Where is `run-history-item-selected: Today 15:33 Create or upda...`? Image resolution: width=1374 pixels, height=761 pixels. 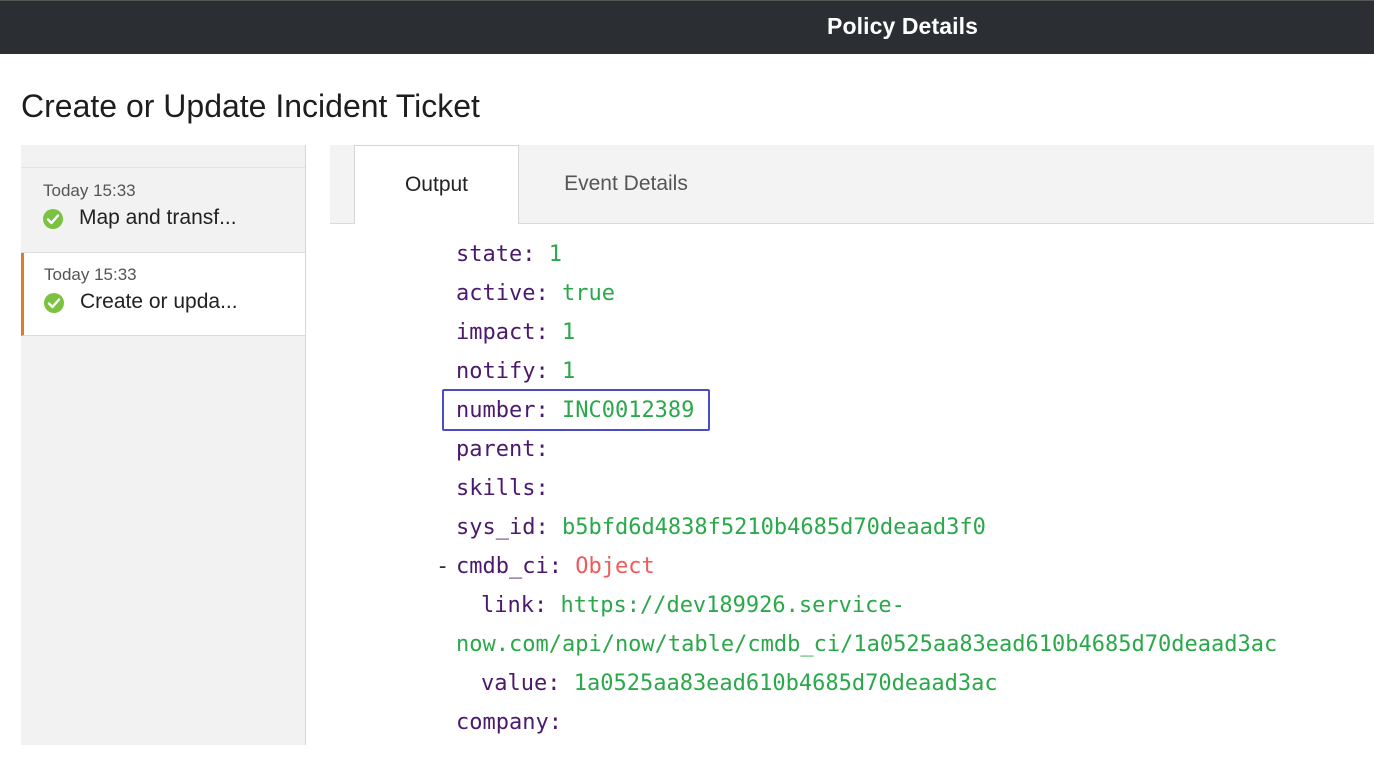
run-history-item-selected: Today 15:33 Create or upda... is located at coordinates (163, 294).